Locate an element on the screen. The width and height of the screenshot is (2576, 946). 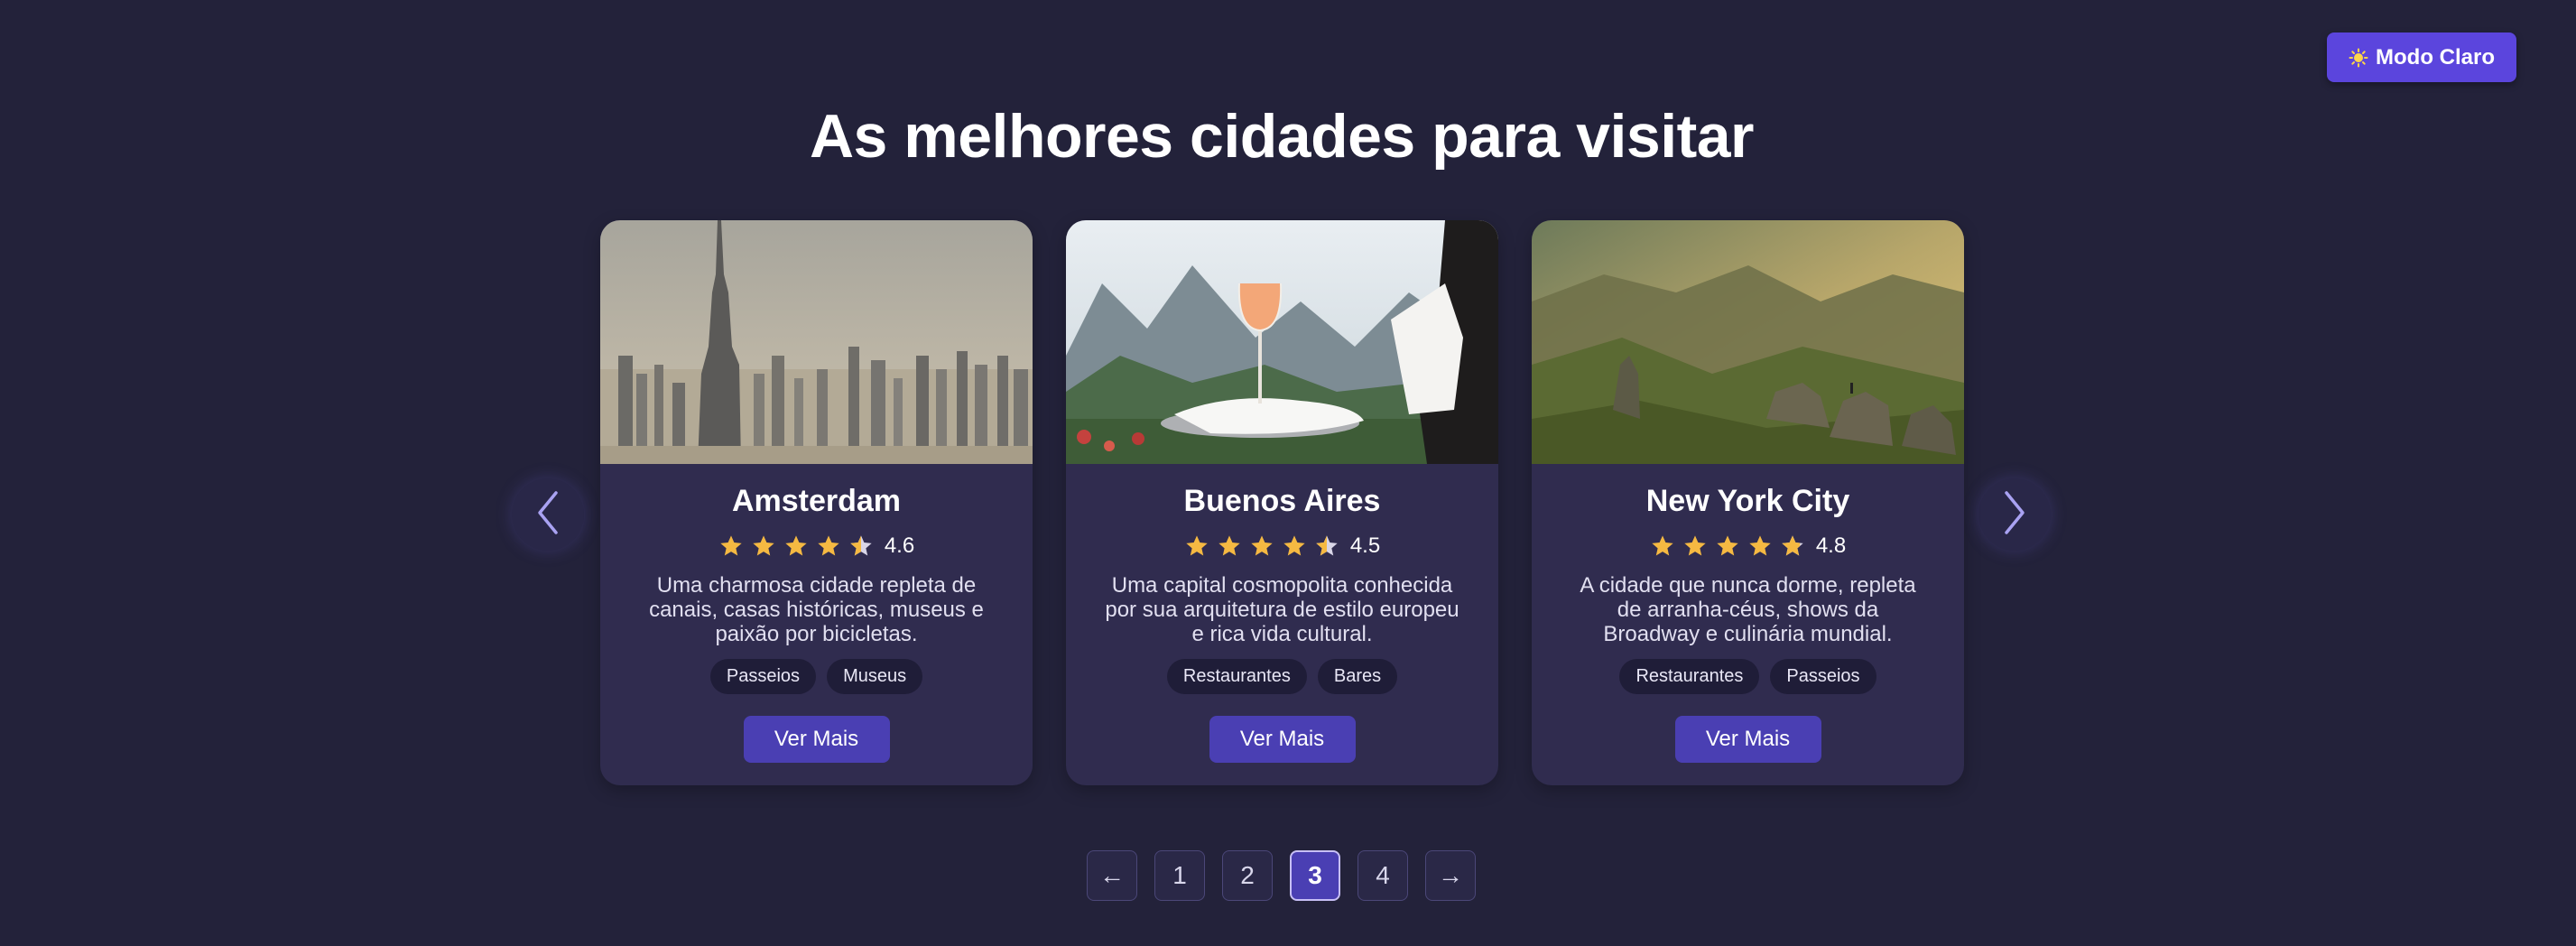
carousel-prev-button is located at coordinates (548, 515).